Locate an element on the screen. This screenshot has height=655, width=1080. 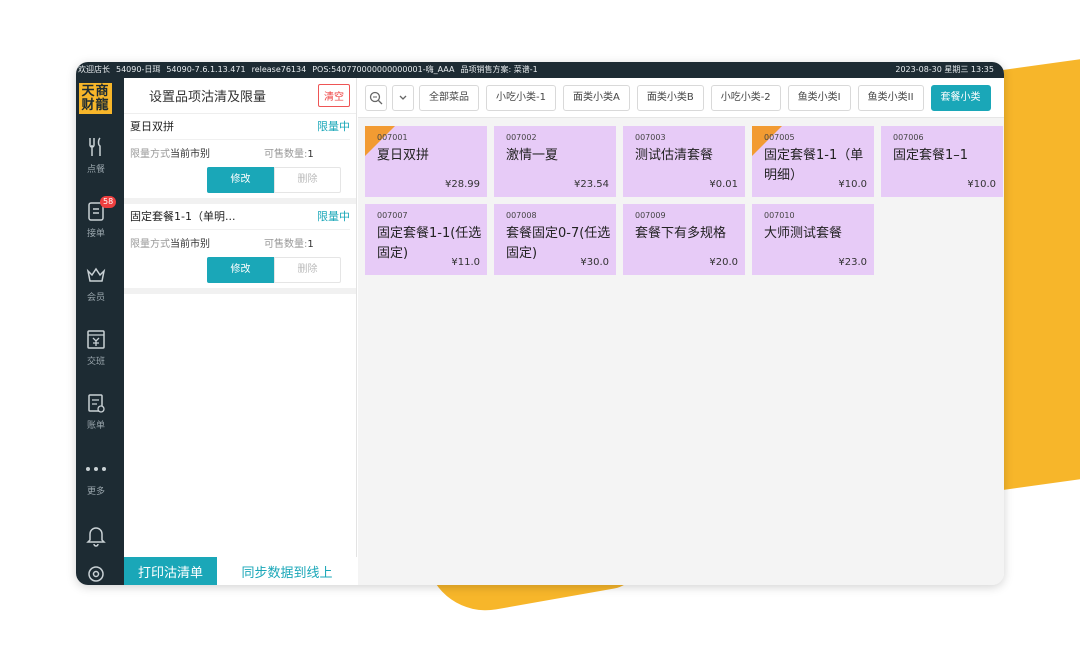
status-info-item: 54090-日珥 is located at coordinates (138, 69).